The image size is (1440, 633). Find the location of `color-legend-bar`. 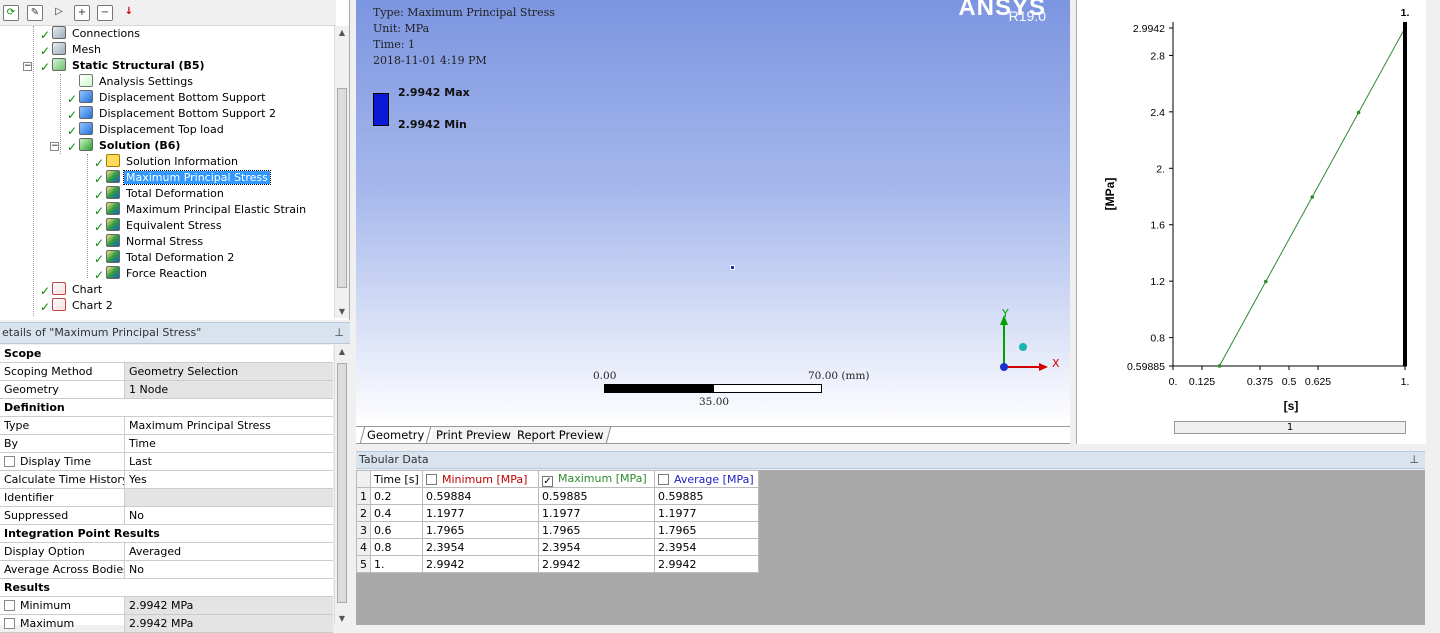

color-legend-bar is located at coordinates (381, 109).